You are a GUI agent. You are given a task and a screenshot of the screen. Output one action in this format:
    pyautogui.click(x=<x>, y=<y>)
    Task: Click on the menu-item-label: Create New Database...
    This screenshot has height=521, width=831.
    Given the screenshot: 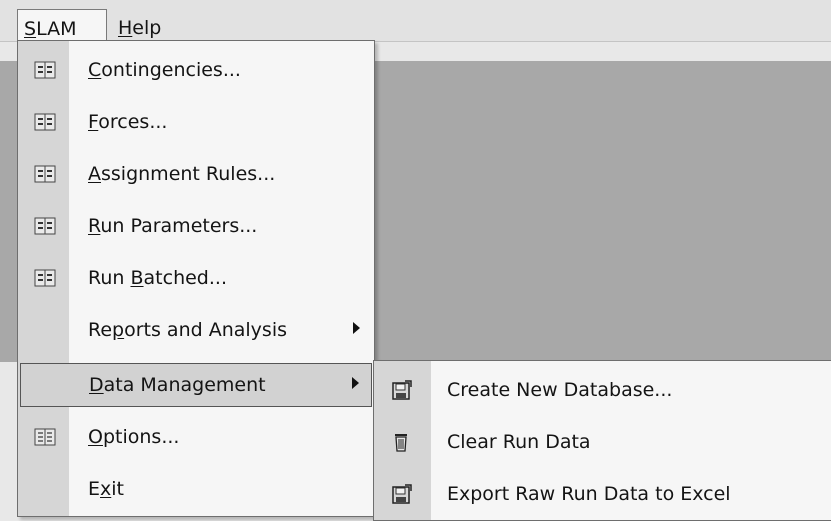 What is the action you would take?
    pyautogui.click(x=560, y=390)
    